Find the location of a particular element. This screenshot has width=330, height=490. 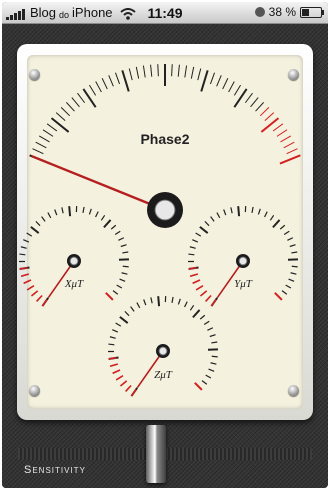

subdial-y is located at coordinates (243, 256).